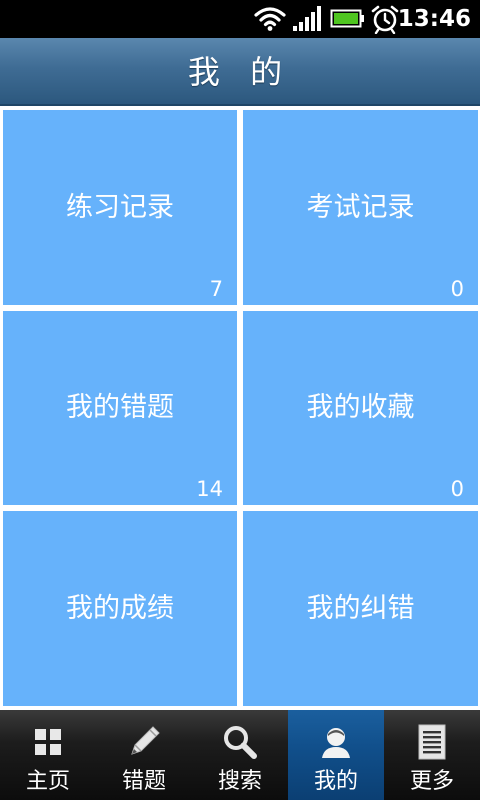  I want to click on nav-item-mine: 我的, so click(336, 755).